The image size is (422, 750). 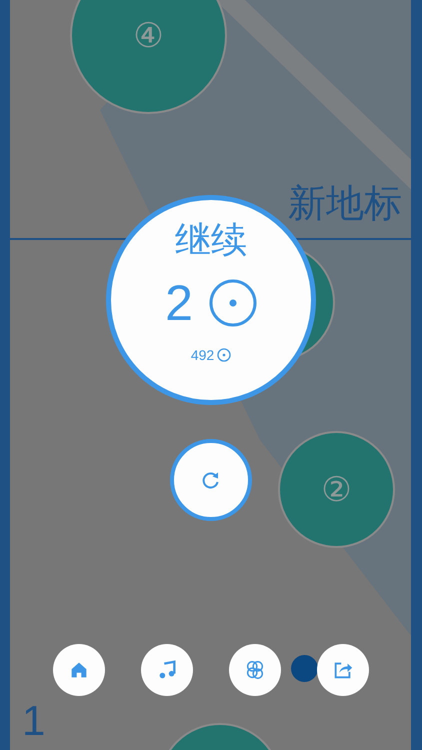 What do you see at coordinates (211, 480) in the screenshot?
I see `restart-icon` at bounding box center [211, 480].